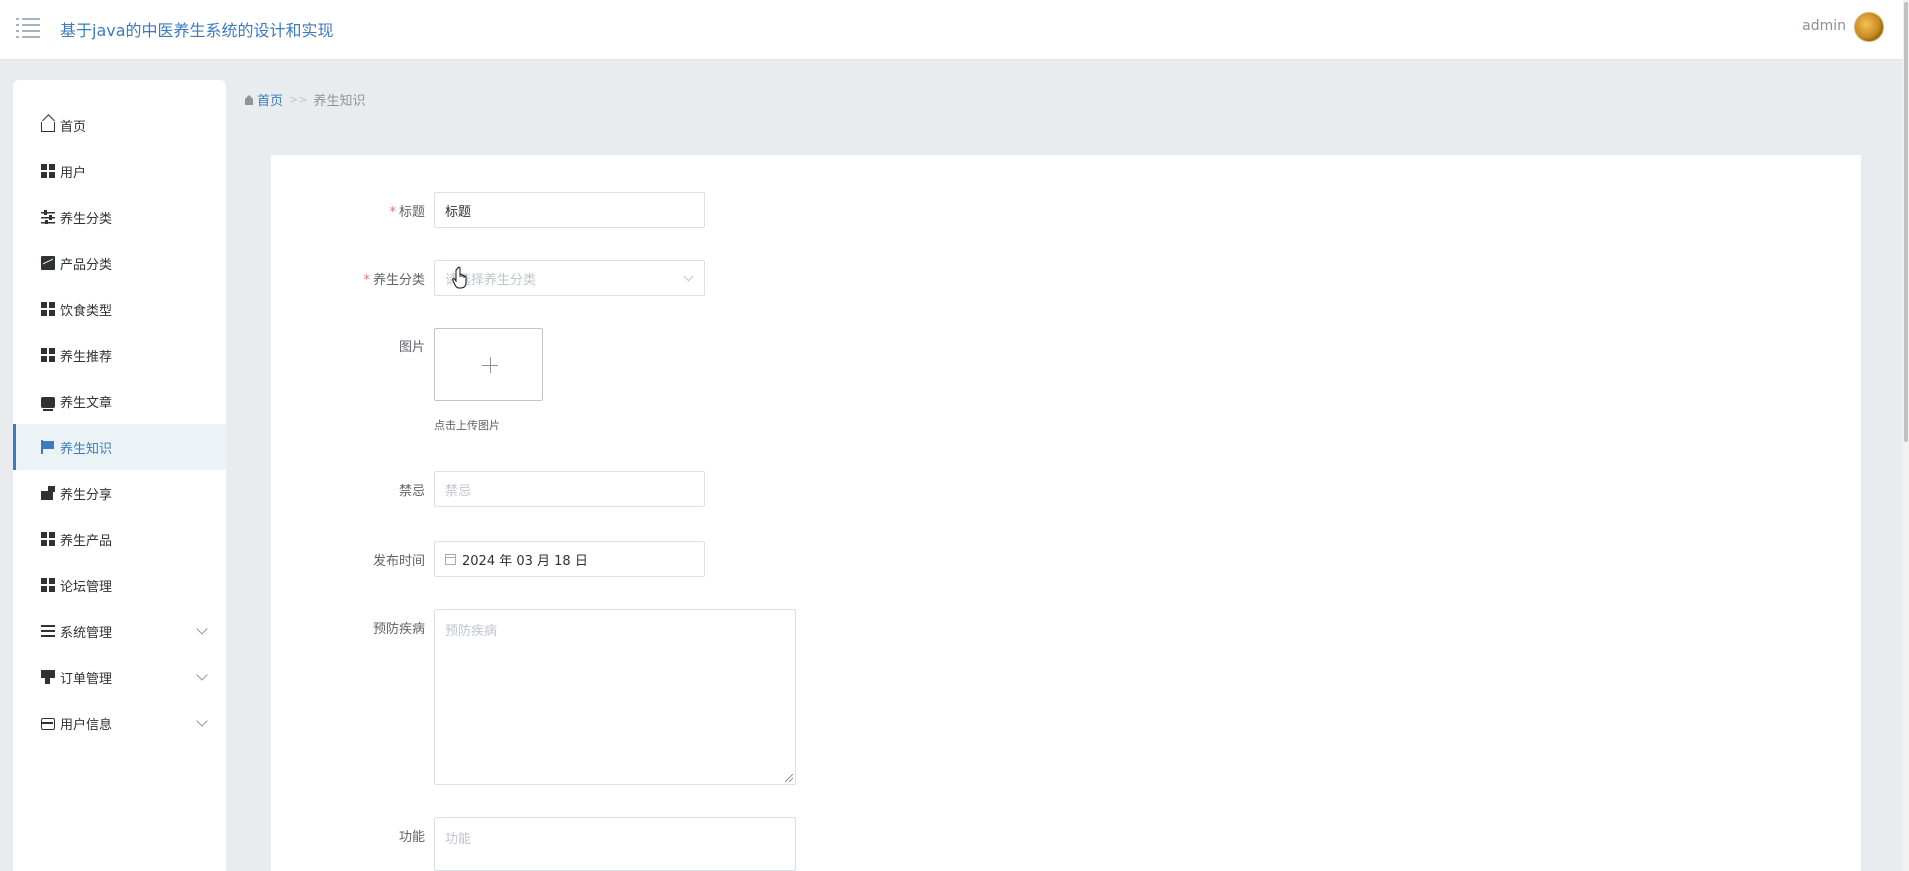  Describe the element at coordinates (86, 541) in the screenshot. I see `sidebar-item-label: 养生产品` at that location.